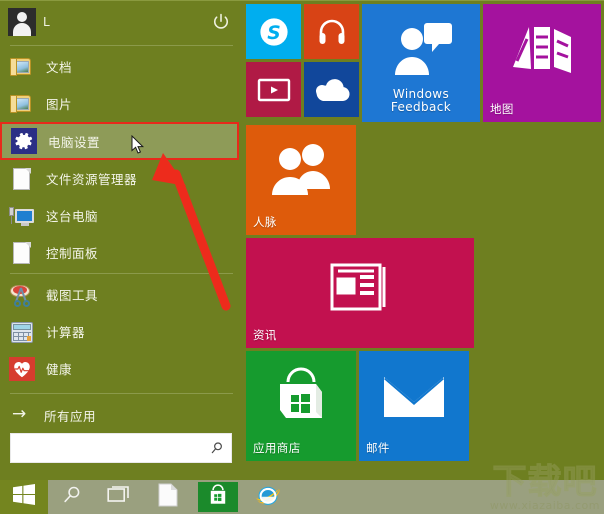 The height and width of the screenshot is (514, 604). Describe the element at coordinates (113, 448) in the screenshot. I see `search-input` at that location.